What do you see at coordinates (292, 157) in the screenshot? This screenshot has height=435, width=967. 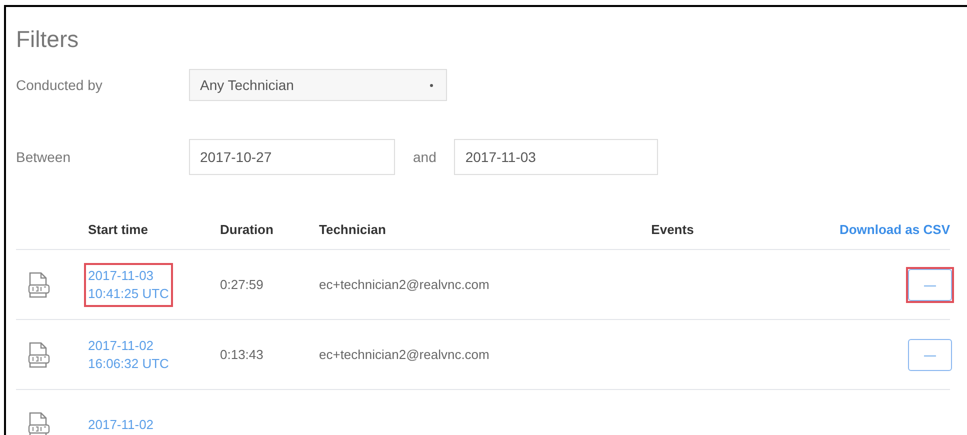 I see `date-input-field: 2017-10-27` at bounding box center [292, 157].